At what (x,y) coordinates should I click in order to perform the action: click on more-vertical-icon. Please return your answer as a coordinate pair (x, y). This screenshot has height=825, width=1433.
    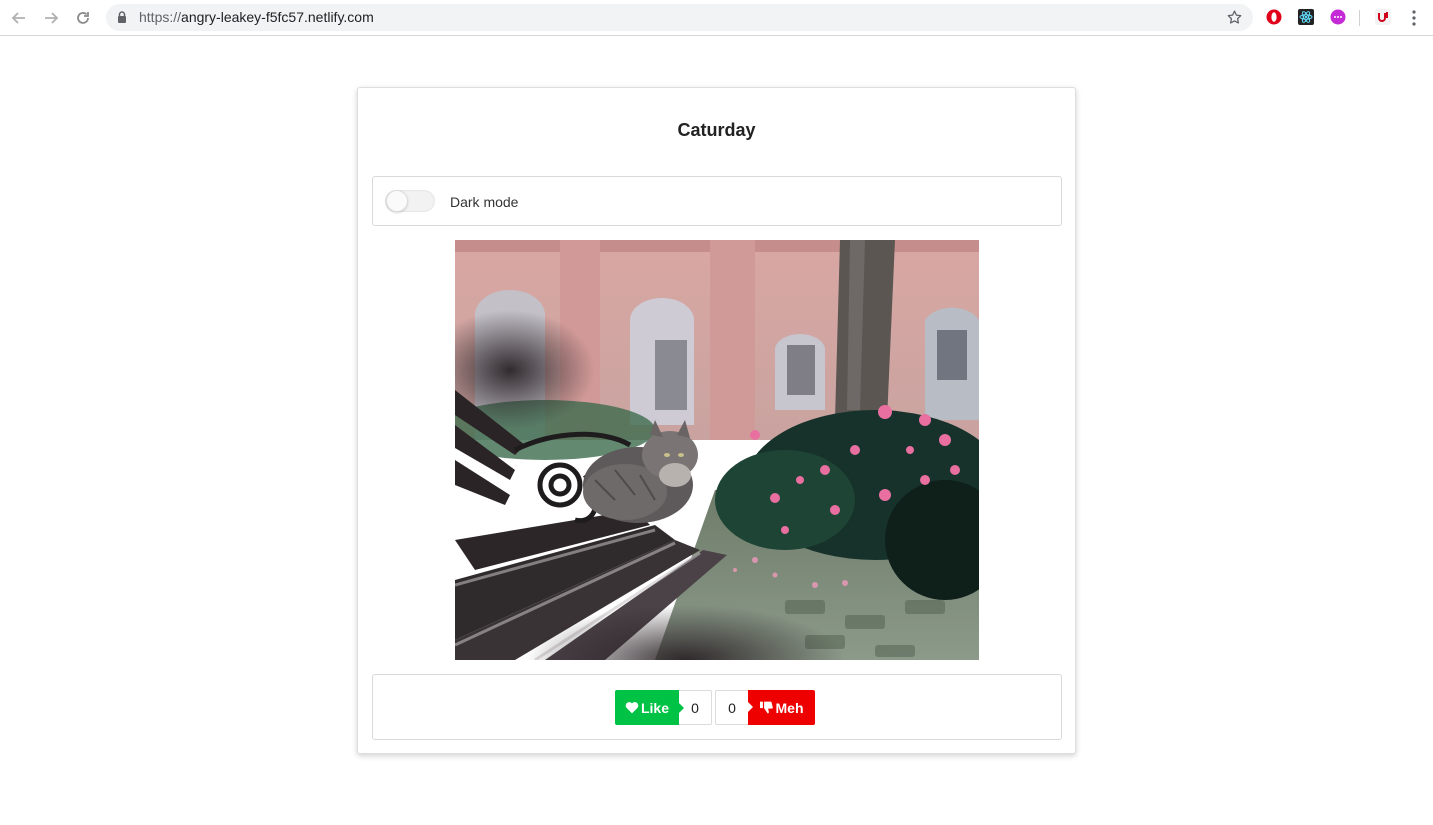
    Looking at the image, I should click on (1414, 18).